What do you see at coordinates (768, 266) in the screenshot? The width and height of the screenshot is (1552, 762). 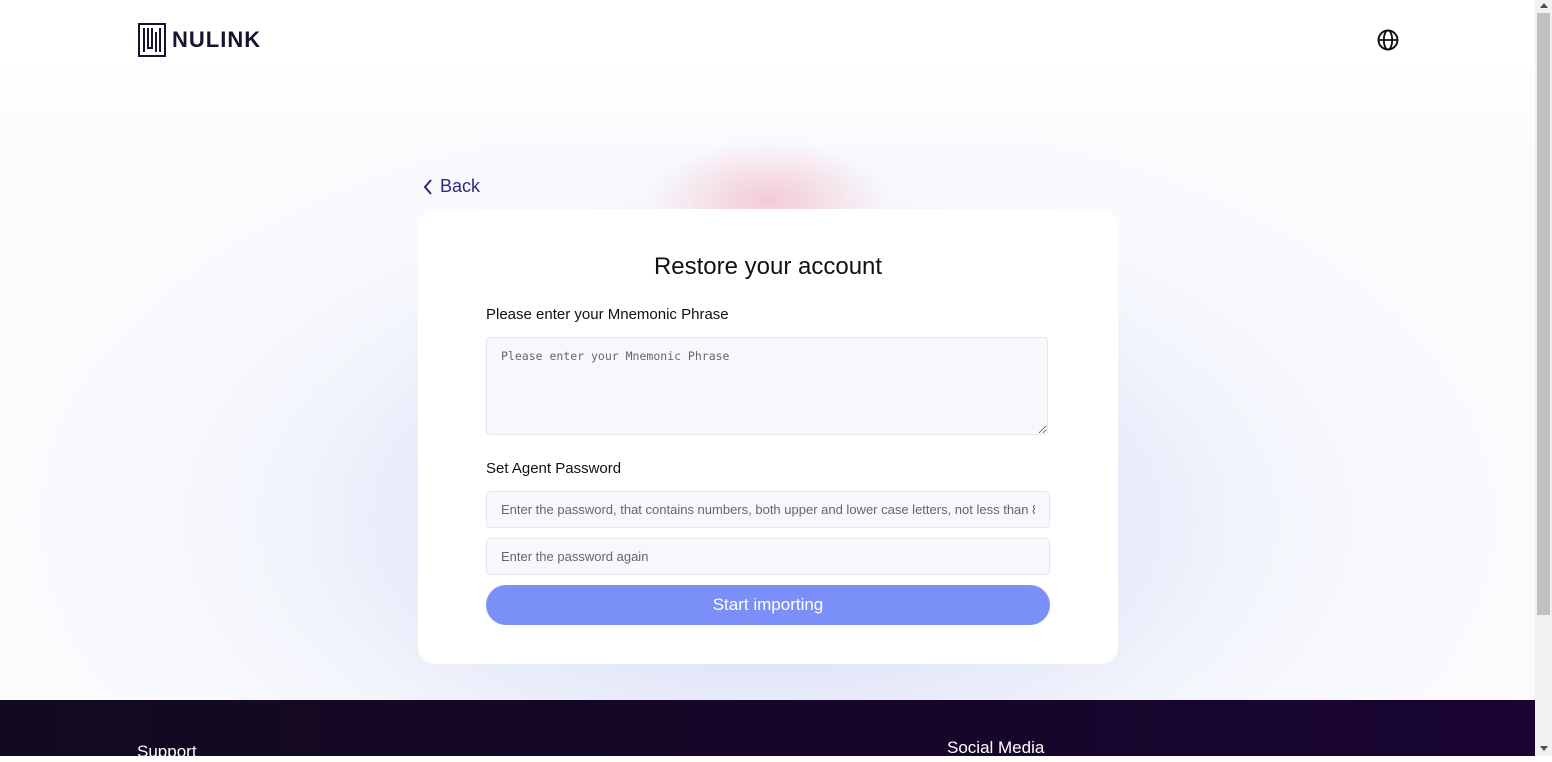 I see `page-title: Restore your account` at bounding box center [768, 266].